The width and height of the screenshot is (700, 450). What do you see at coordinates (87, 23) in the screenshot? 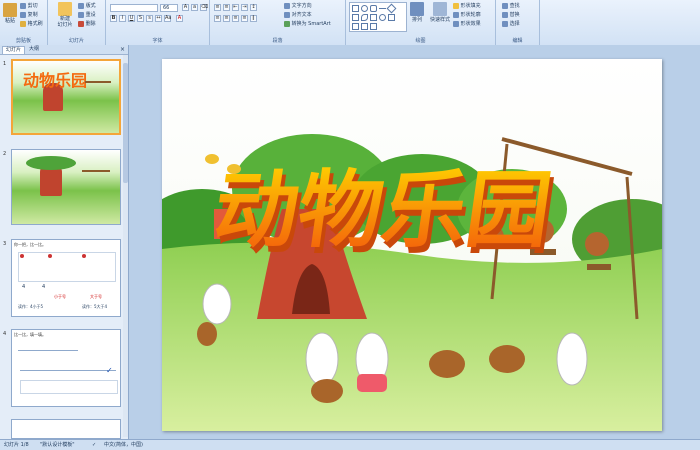
I see `delete-button: 删除` at bounding box center [87, 23].